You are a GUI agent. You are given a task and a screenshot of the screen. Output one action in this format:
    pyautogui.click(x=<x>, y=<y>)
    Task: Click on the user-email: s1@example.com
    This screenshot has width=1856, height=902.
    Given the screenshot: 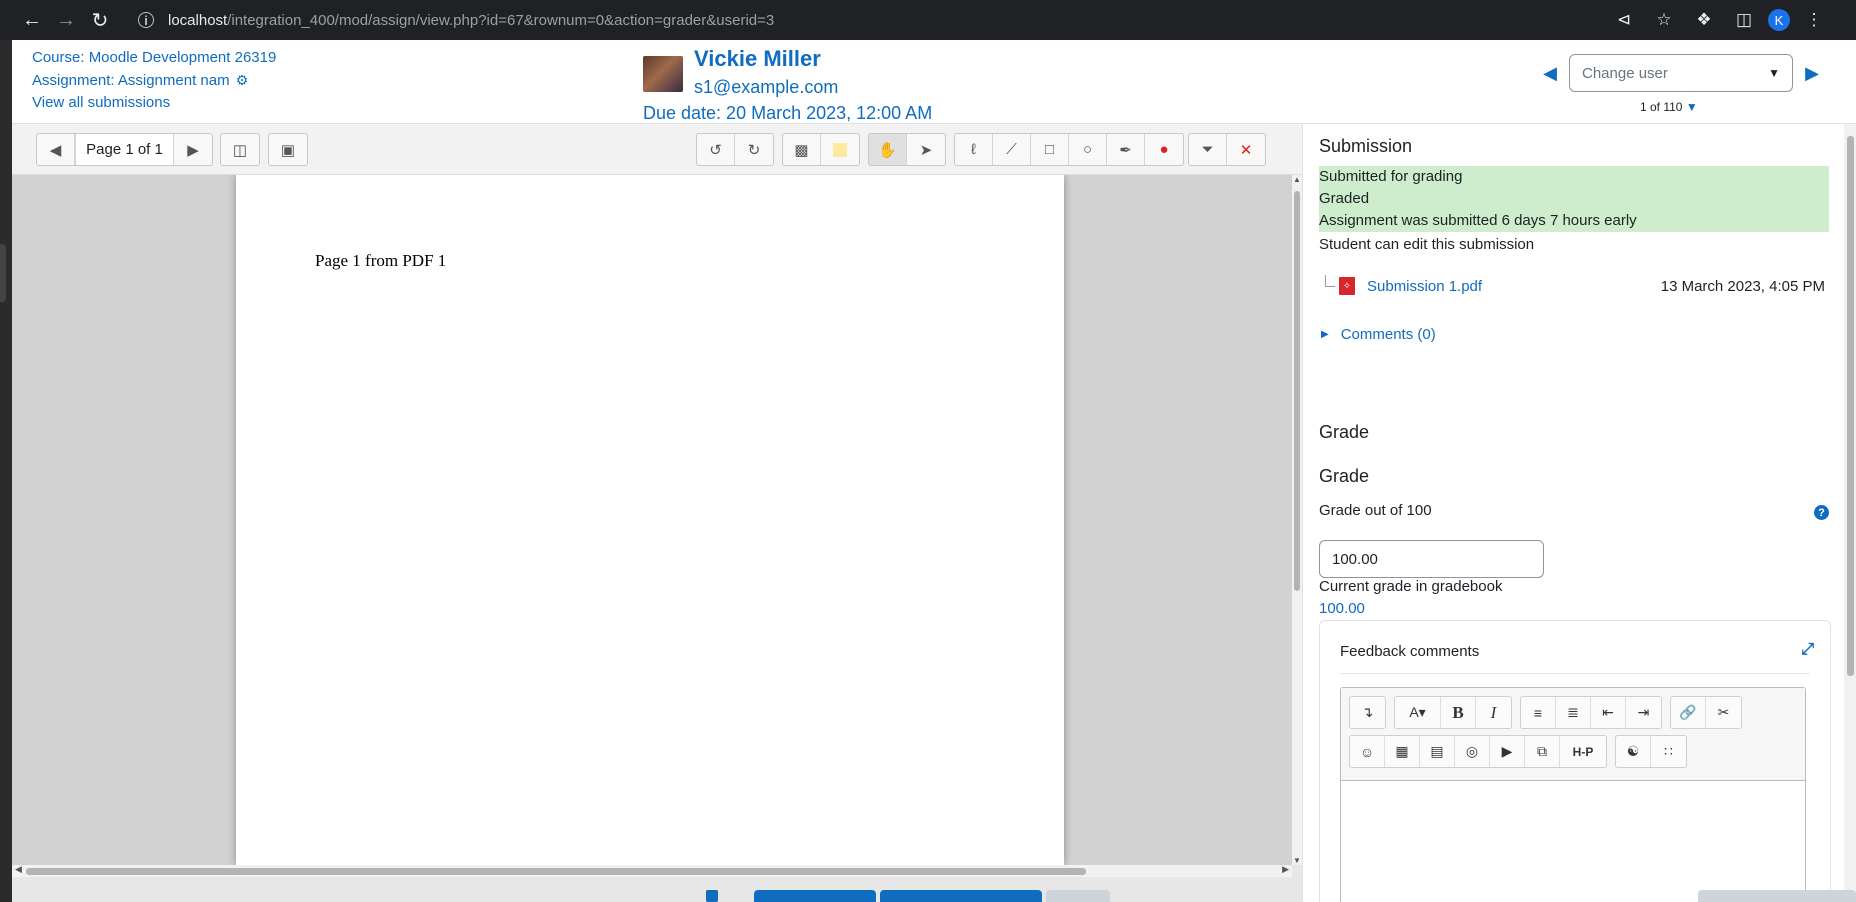 What is the action you would take?
    pyautogui.click(x=766, y=87)
    